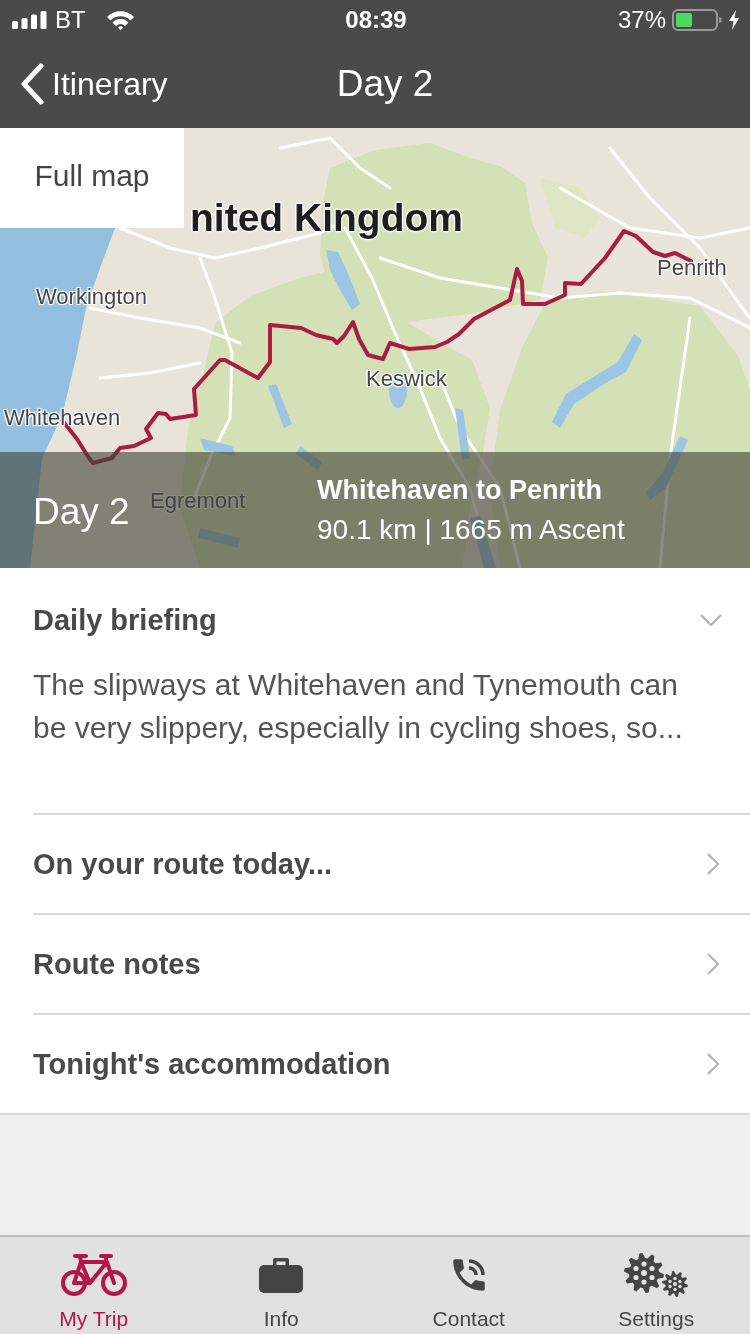  Describe the element at coordinates (326, 218) in the screenshot. I see `country-label: nited Kingdom` at that location.